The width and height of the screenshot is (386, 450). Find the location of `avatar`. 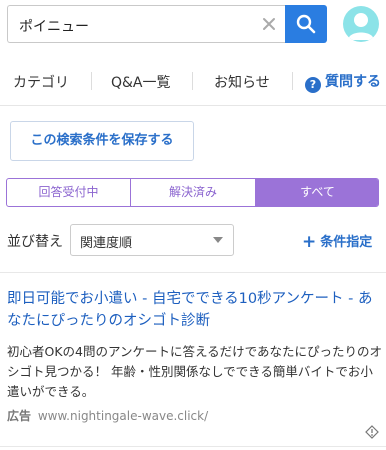

avatar is located at coordinates (361, 24).